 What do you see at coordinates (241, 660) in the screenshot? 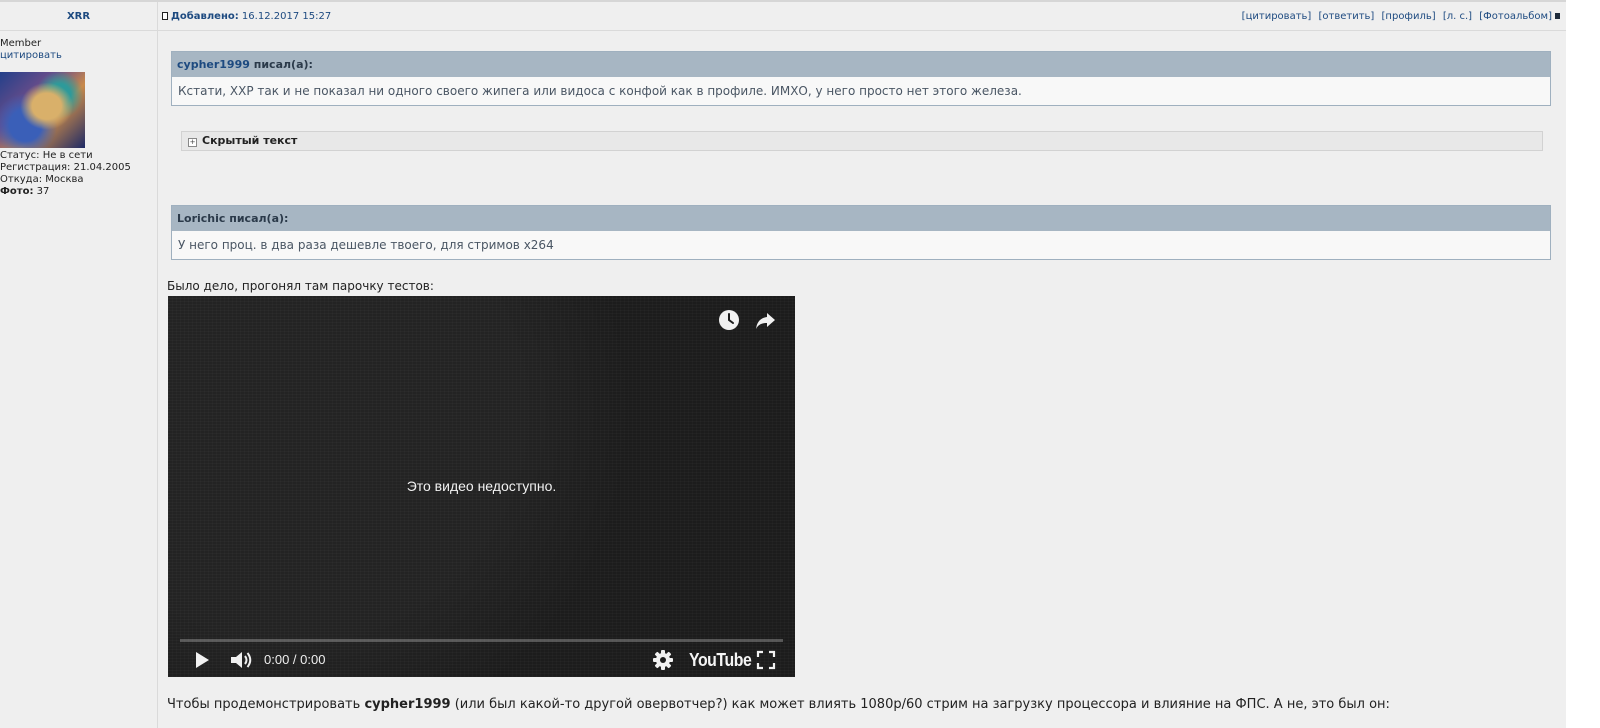
I see `volume-icon` at bounding box center [241, 660].